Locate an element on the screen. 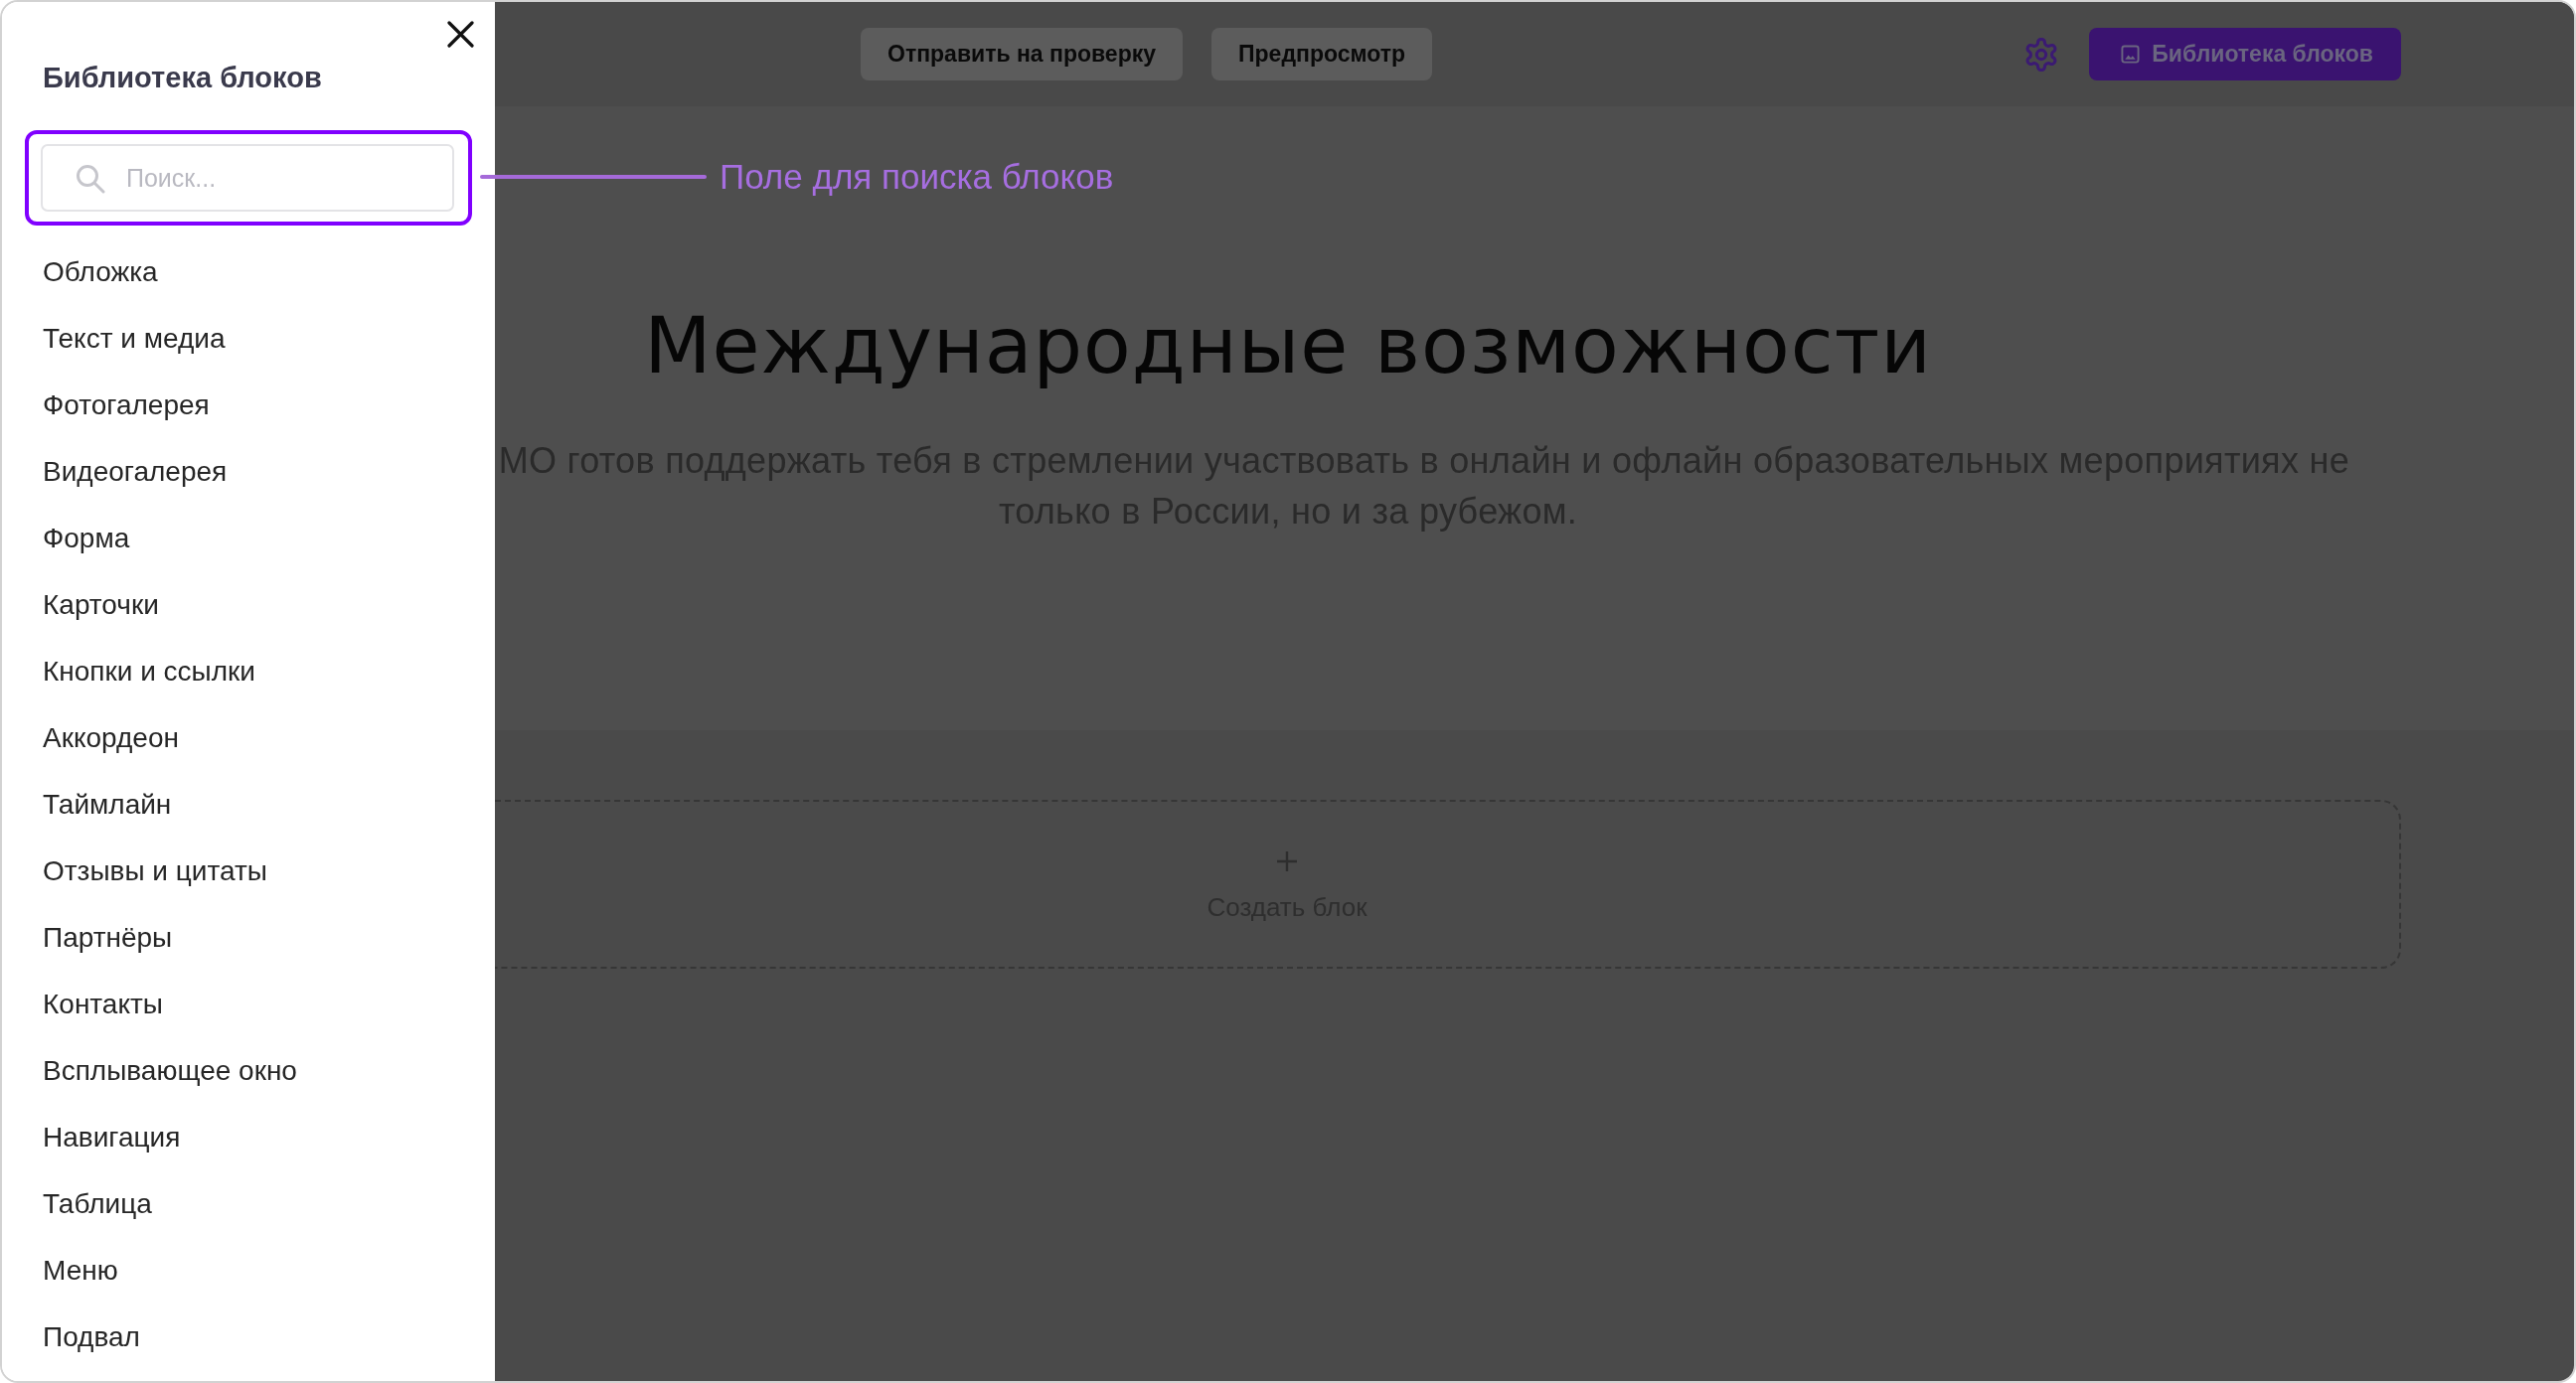 The image size is (2576, 1383). sidebar-item: Форма is located at coordinates (248, 538).